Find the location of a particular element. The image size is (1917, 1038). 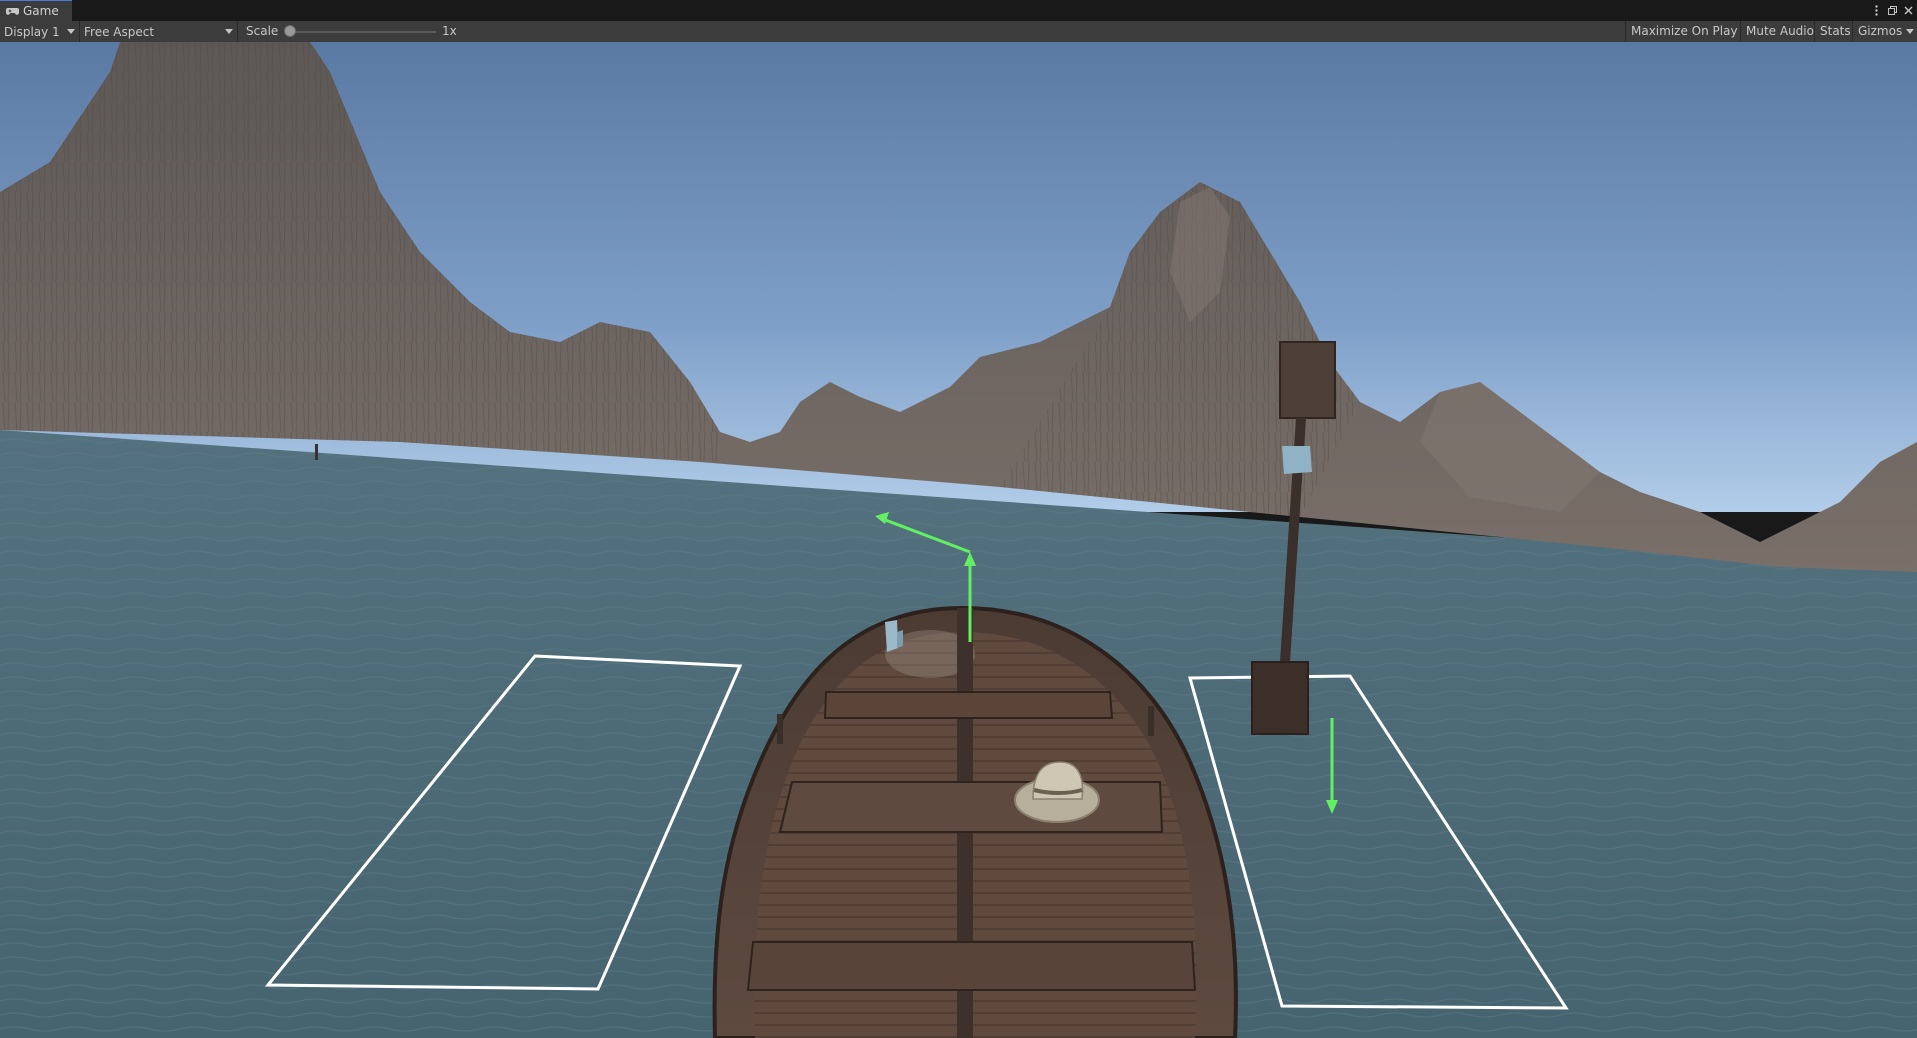

scale-value: 1x is located at coordinates (449, 31).